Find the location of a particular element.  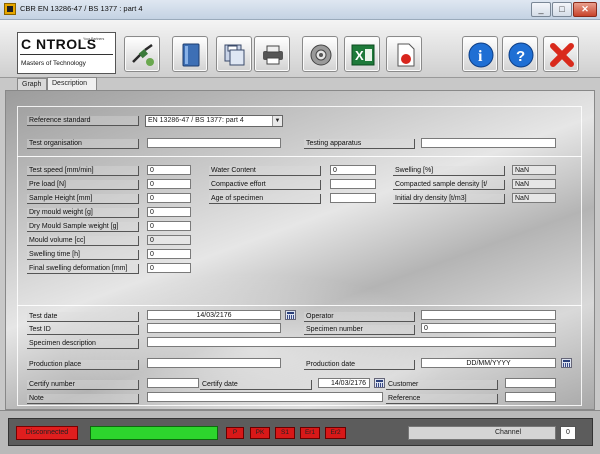

binder-icon is located at coordinates (191, 55).